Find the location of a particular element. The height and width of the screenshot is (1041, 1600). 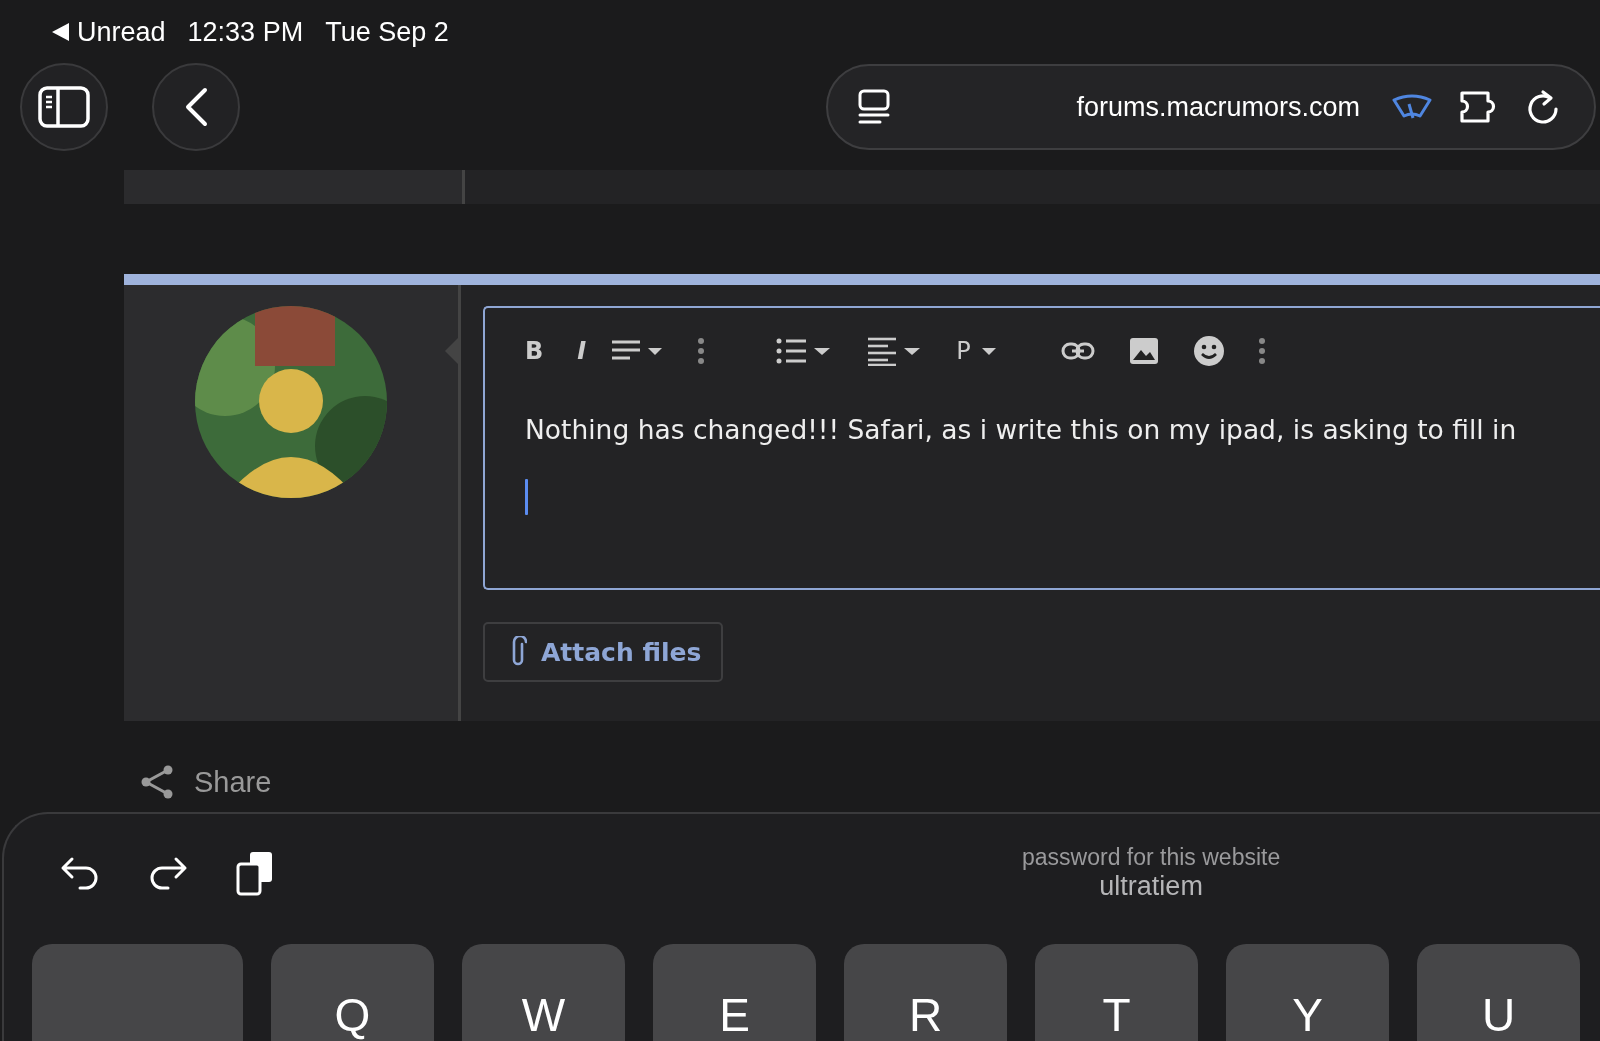

link-icon is located at coordinates (1077, 351).